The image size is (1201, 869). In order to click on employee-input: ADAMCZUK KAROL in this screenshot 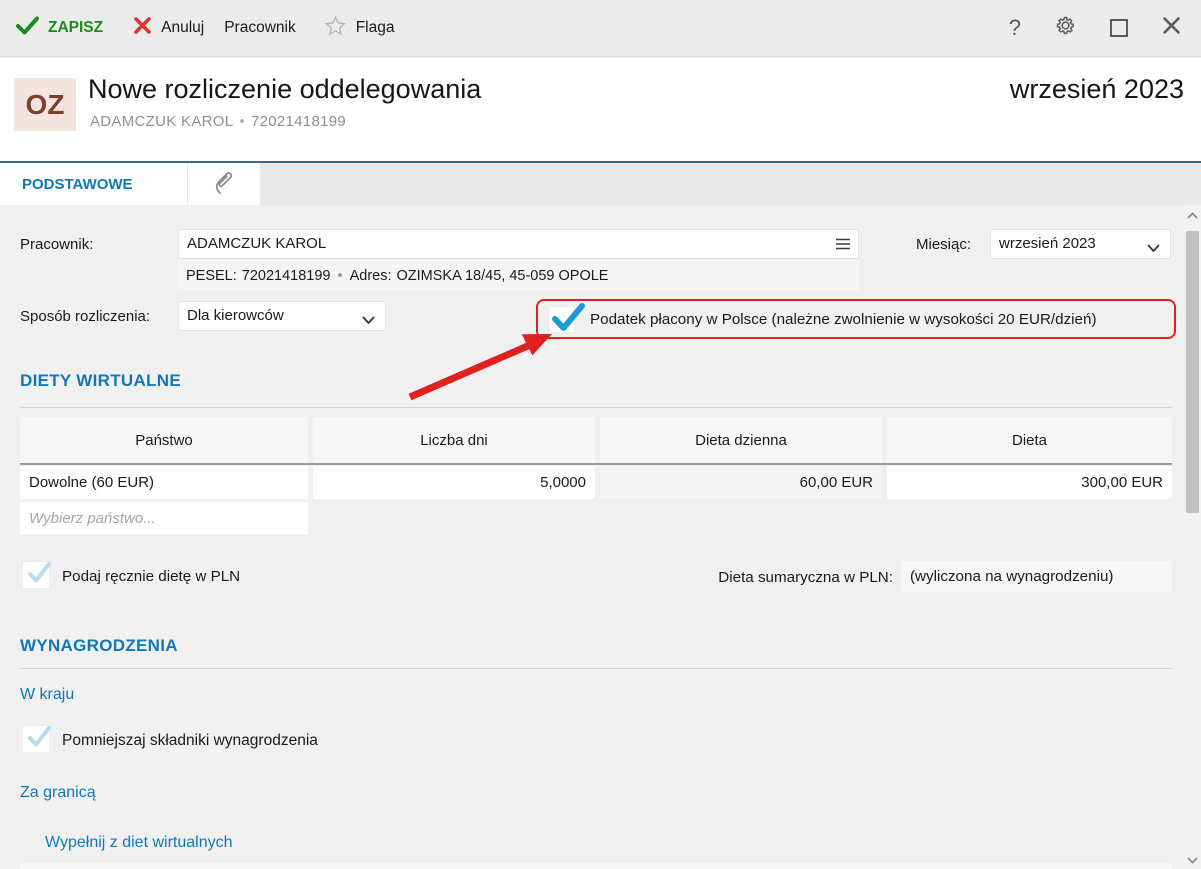, I will do `click(518, 244)`.